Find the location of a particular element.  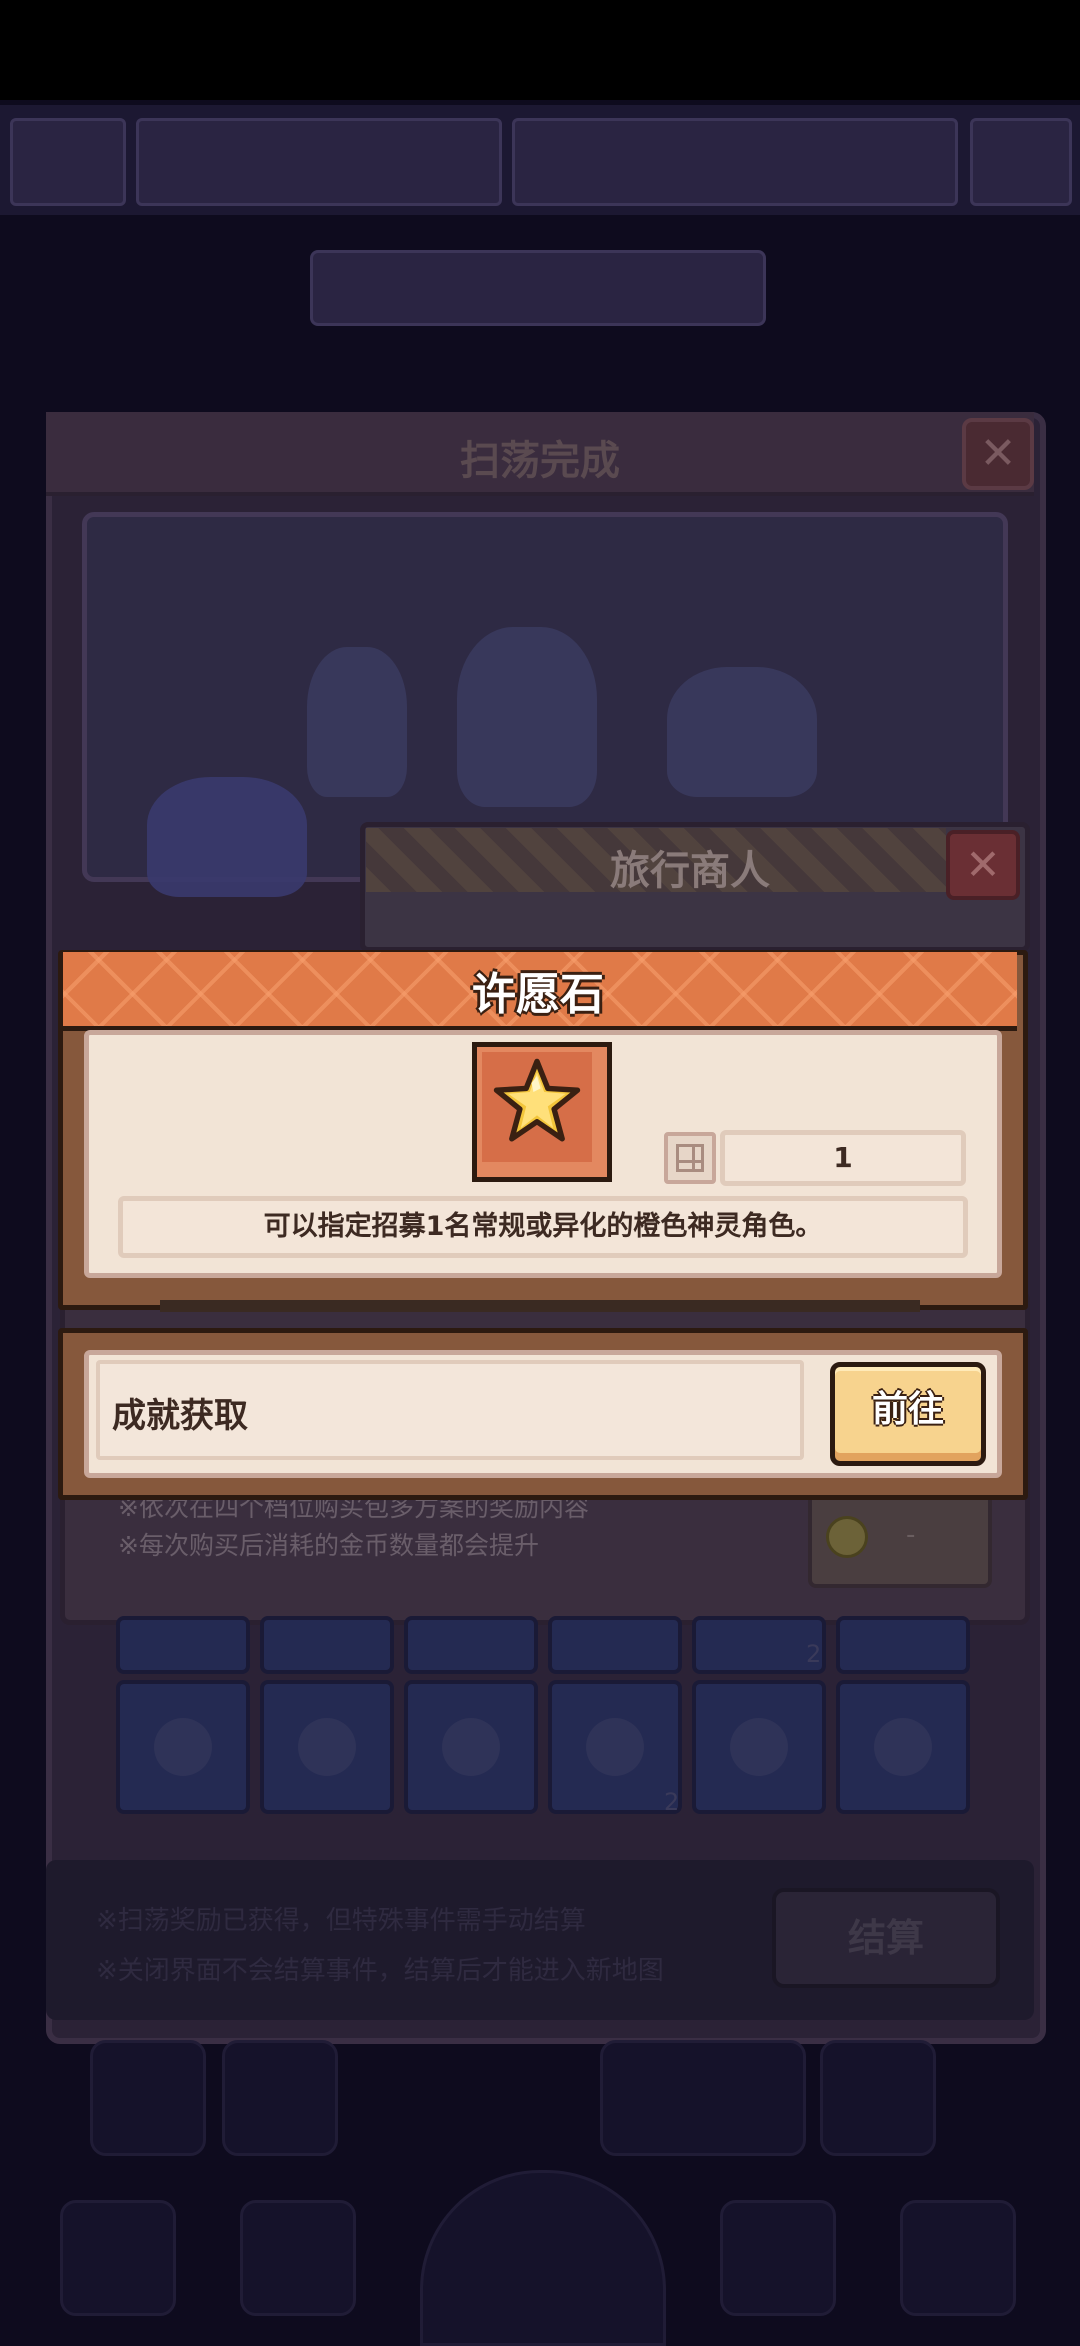

resource-panel is located at coordinates (319, 162).